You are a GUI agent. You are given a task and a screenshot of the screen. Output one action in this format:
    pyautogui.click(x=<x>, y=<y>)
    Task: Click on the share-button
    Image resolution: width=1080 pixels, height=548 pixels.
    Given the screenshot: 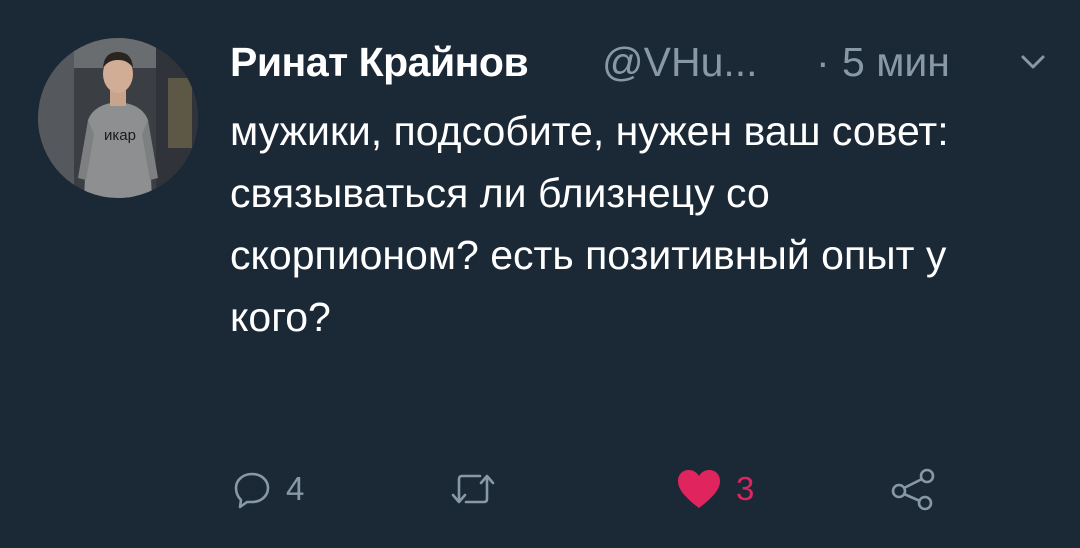 What is the action you would take?
    pyautogui.click(x=913, y=489)
    